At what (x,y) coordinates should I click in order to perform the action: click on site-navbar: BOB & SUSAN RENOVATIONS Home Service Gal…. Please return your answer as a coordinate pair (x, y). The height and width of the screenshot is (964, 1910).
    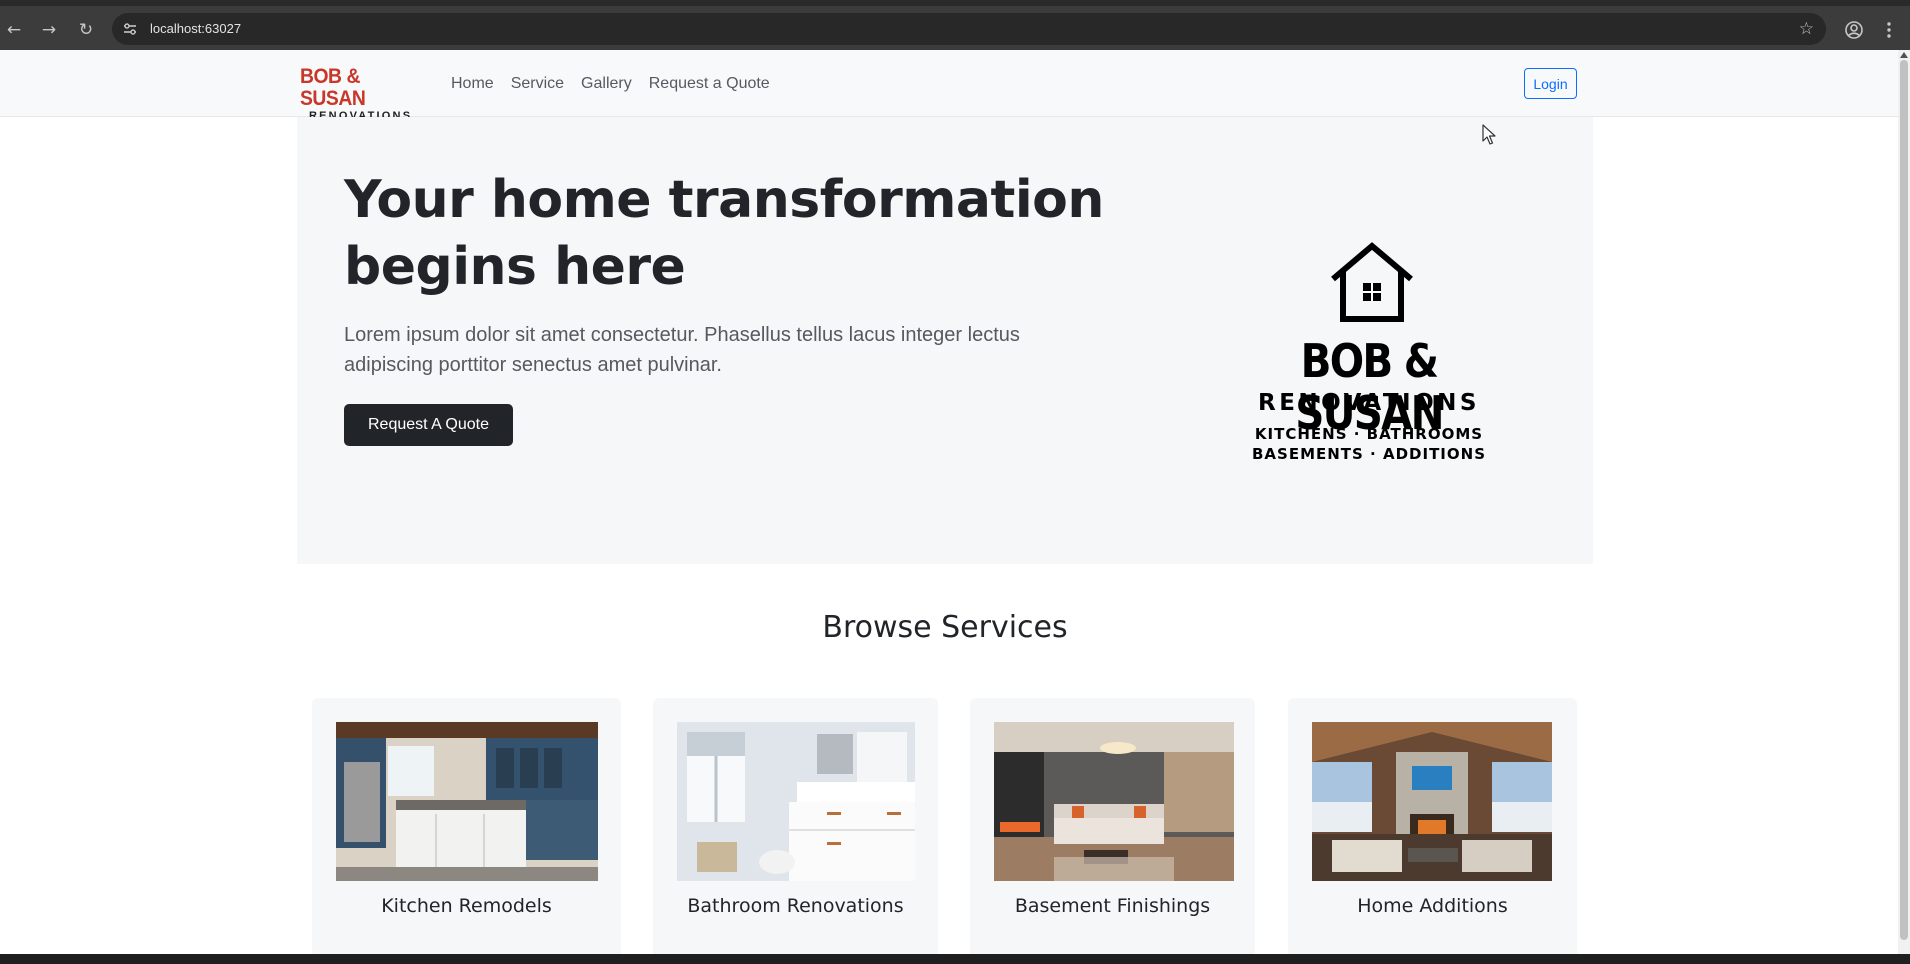
    Looking at the image, I should click on (949, 86).